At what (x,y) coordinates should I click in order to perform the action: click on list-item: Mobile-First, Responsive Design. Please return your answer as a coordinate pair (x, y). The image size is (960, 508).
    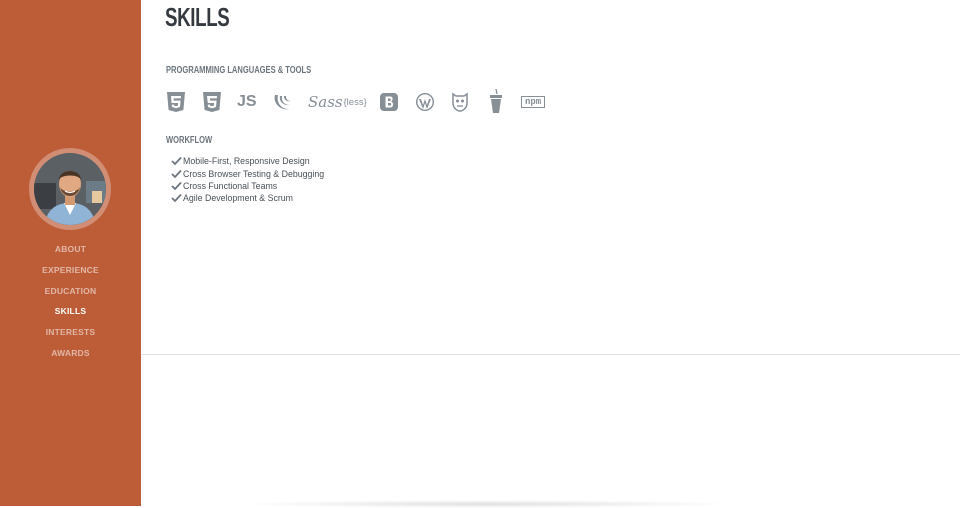
    Looking at the image, I should click on (247, 161).